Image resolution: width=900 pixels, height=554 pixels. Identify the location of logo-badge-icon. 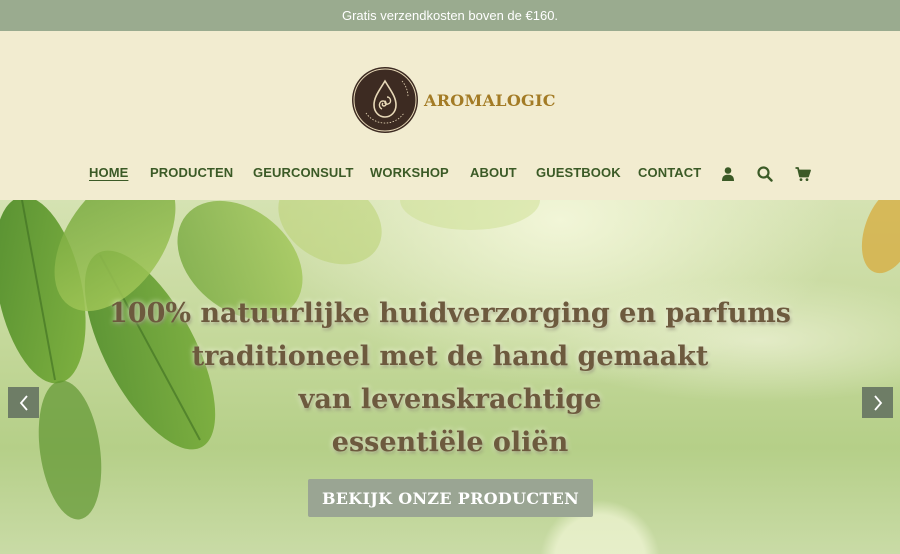
(385, 100).